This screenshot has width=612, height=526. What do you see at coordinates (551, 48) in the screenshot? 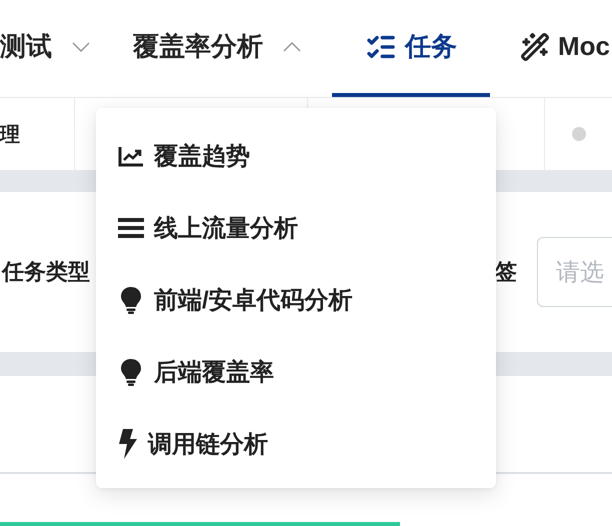
I see `nav-tab: Moc` at bounding box center [551, 48].